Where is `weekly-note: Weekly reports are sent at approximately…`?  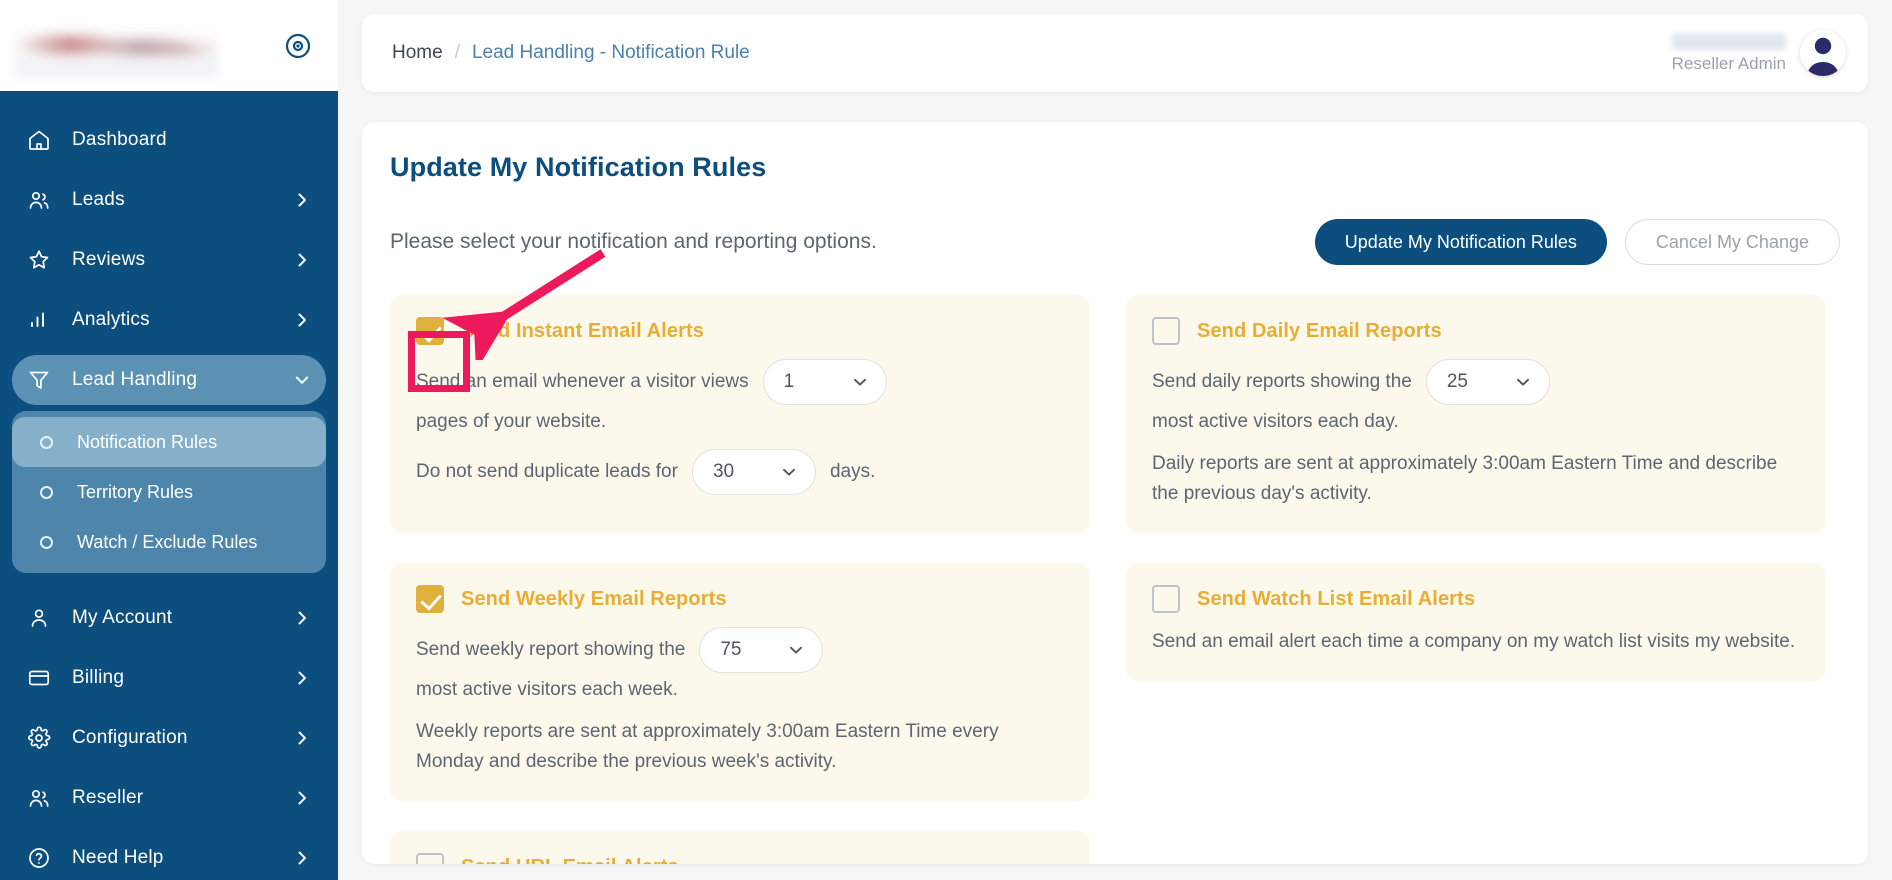
weekly-note: Weekly reports are sent at approximately… is located at coordinates (707, 746).